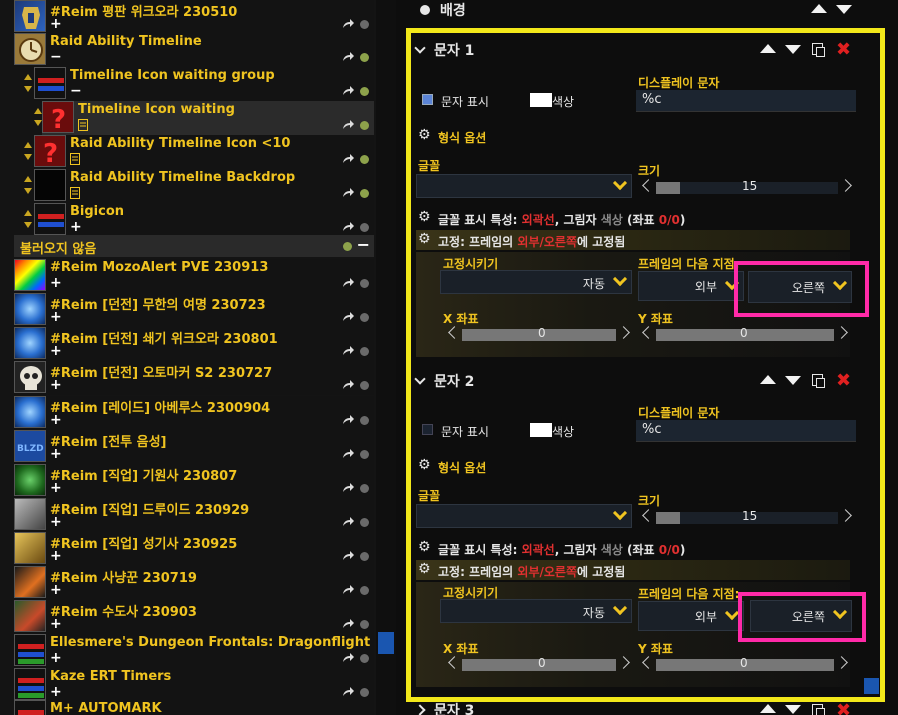  What do you see at coordinates (541, 430) in the screenshot?
I see `color-swatch` at bounding box center [541, 430].